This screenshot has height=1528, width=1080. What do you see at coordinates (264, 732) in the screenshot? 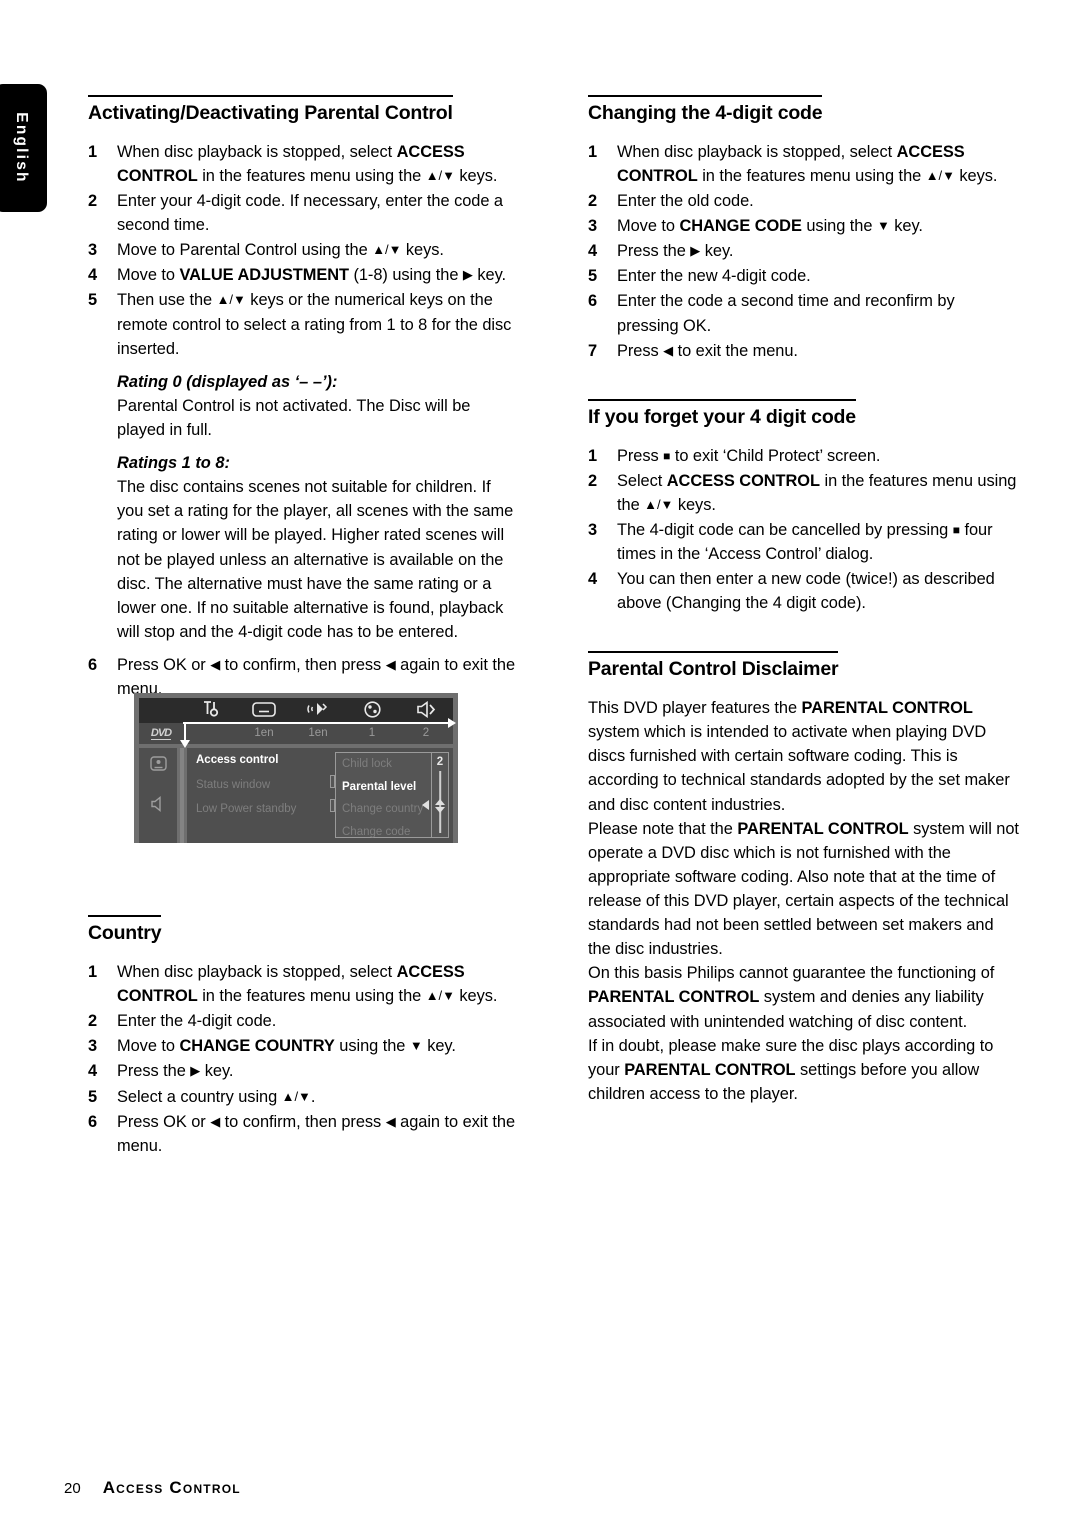
I see `tv-value-subtitle: 1en` at bounding box center [264, 732].